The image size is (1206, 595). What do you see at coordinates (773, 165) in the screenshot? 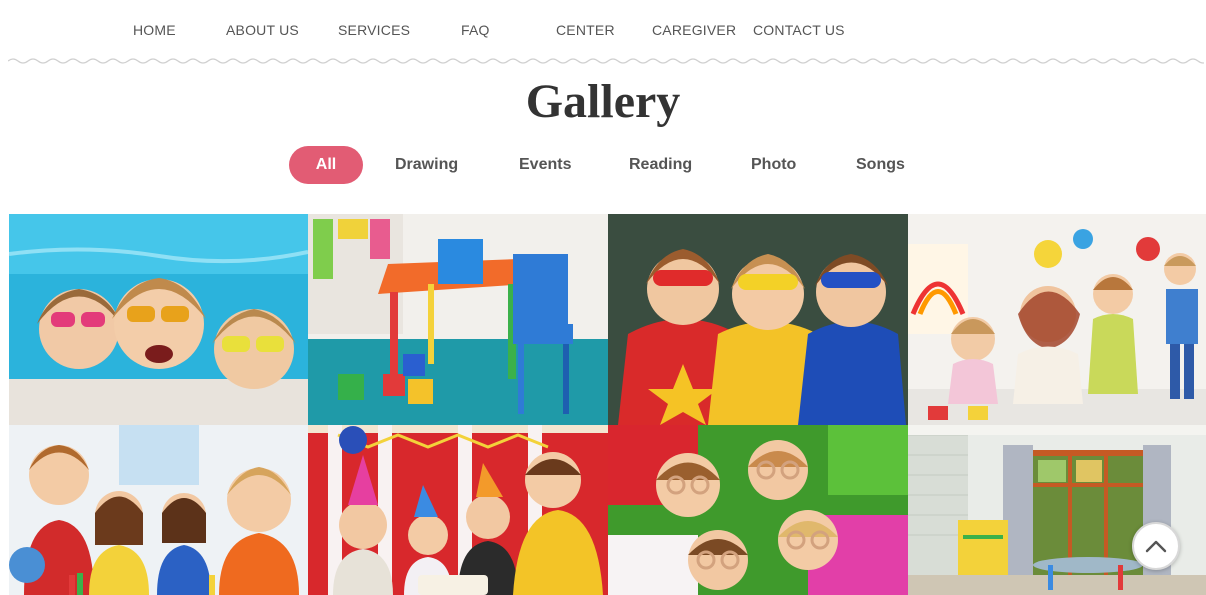
I see `filter-photo: Photo` at bounding box center [773, 165].